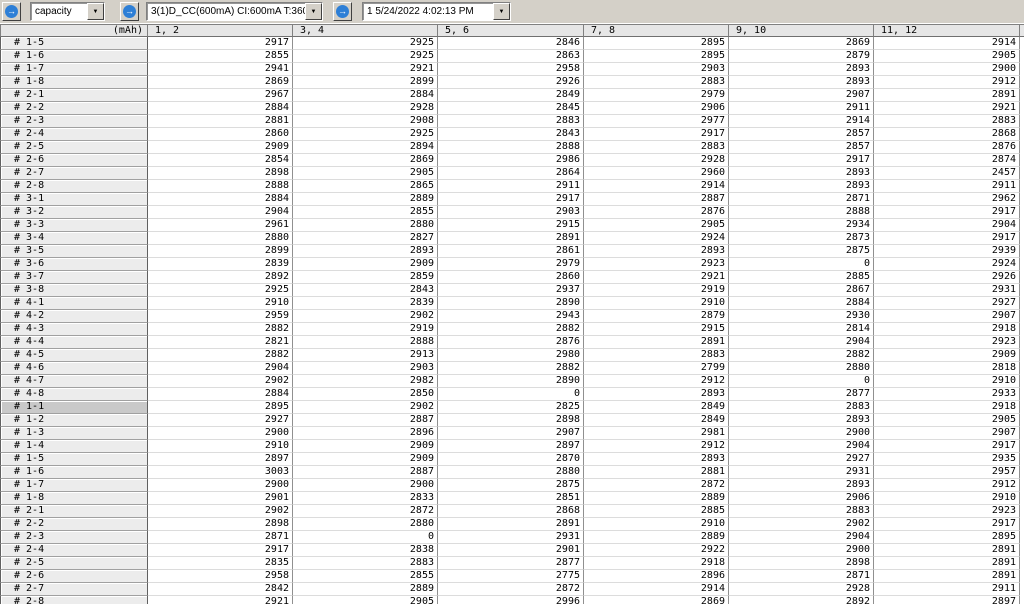 The width and height of the screenshot is (1024, 604). I want to click on cell: 2907, so click(947, 433).